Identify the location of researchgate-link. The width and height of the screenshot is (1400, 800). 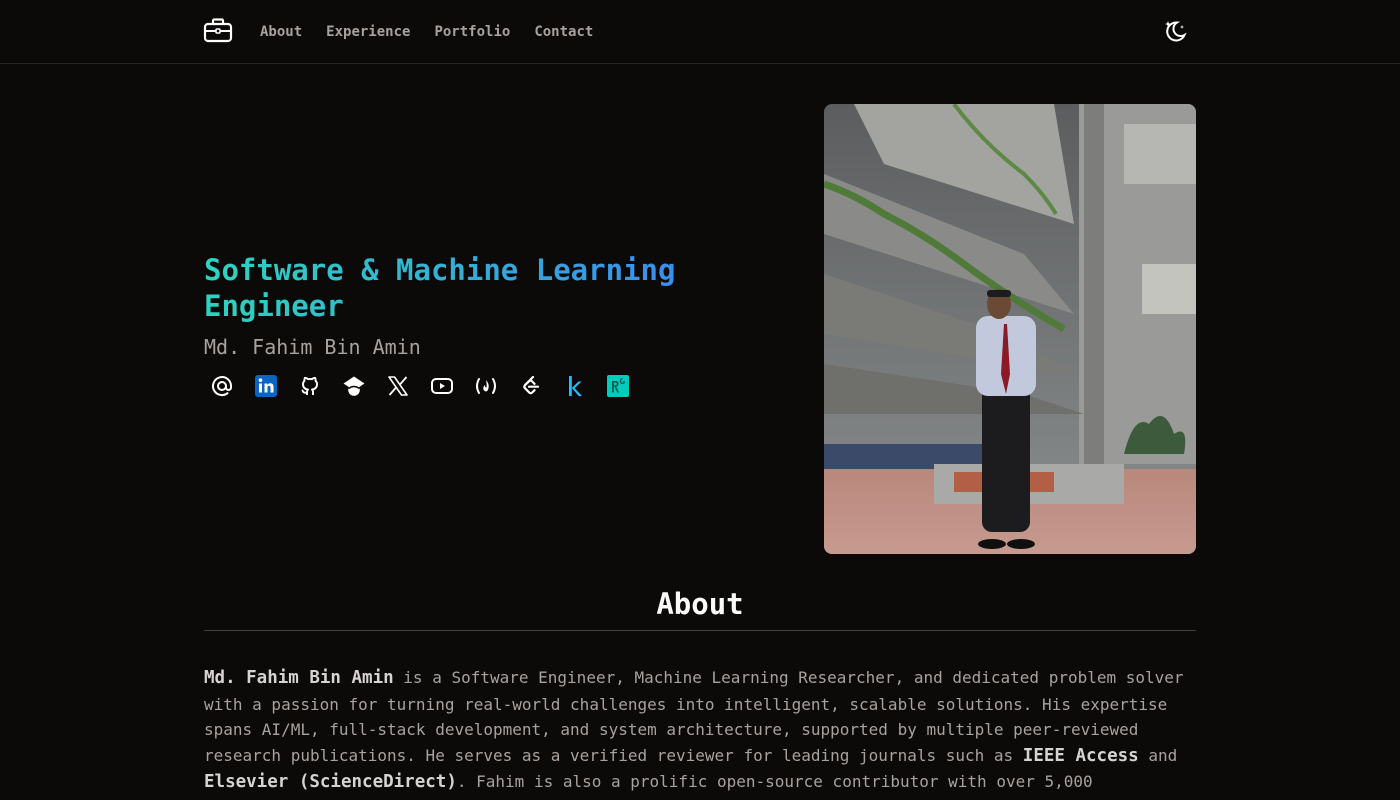
(618, 386).